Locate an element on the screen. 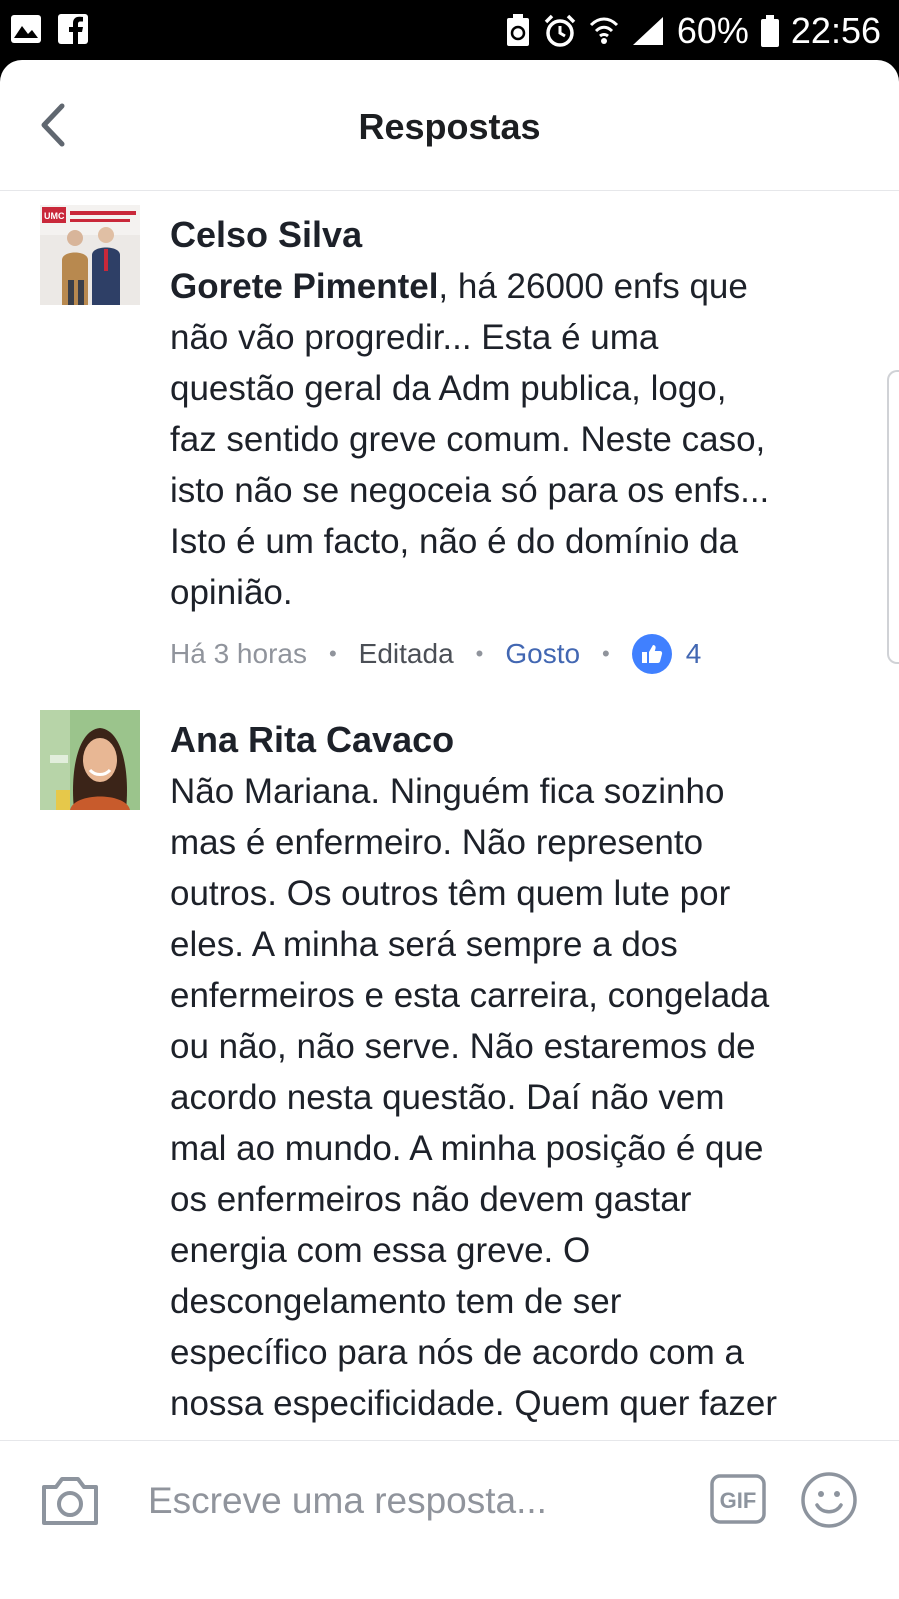  battery-percentage: 60% is located at coordinates (712, 30).